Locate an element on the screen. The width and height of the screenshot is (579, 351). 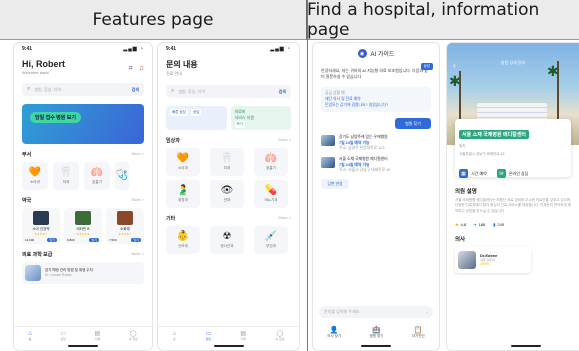
department-tile: 👁 안과 is located at coordinates (227, 194).